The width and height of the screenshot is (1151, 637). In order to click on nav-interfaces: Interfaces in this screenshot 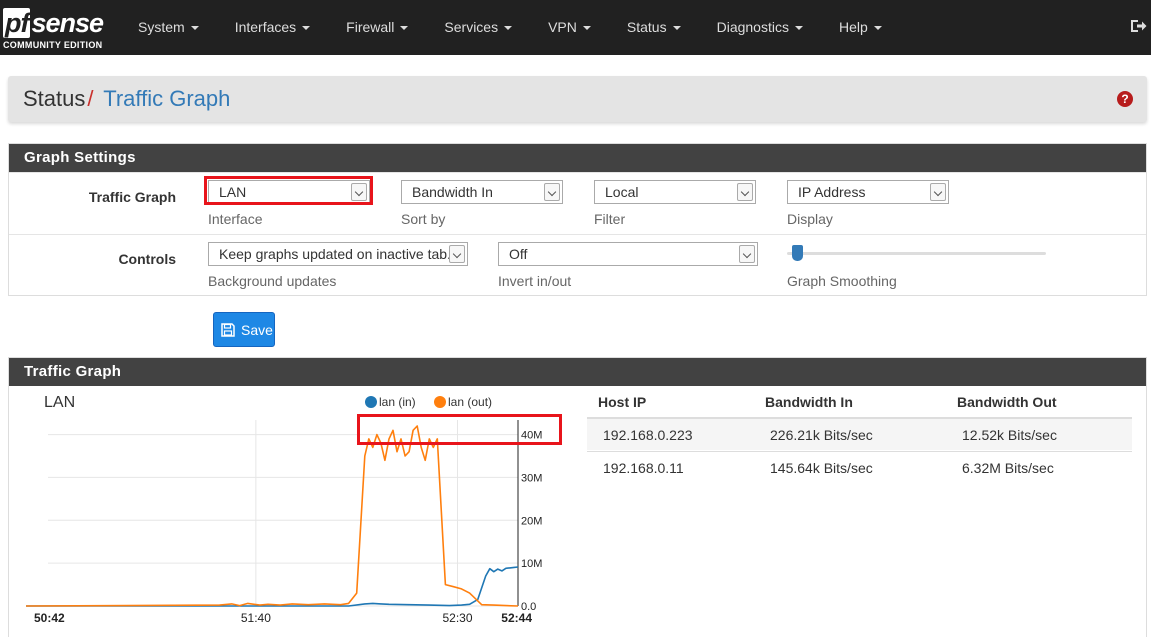, I will do `click(272, 27)`.